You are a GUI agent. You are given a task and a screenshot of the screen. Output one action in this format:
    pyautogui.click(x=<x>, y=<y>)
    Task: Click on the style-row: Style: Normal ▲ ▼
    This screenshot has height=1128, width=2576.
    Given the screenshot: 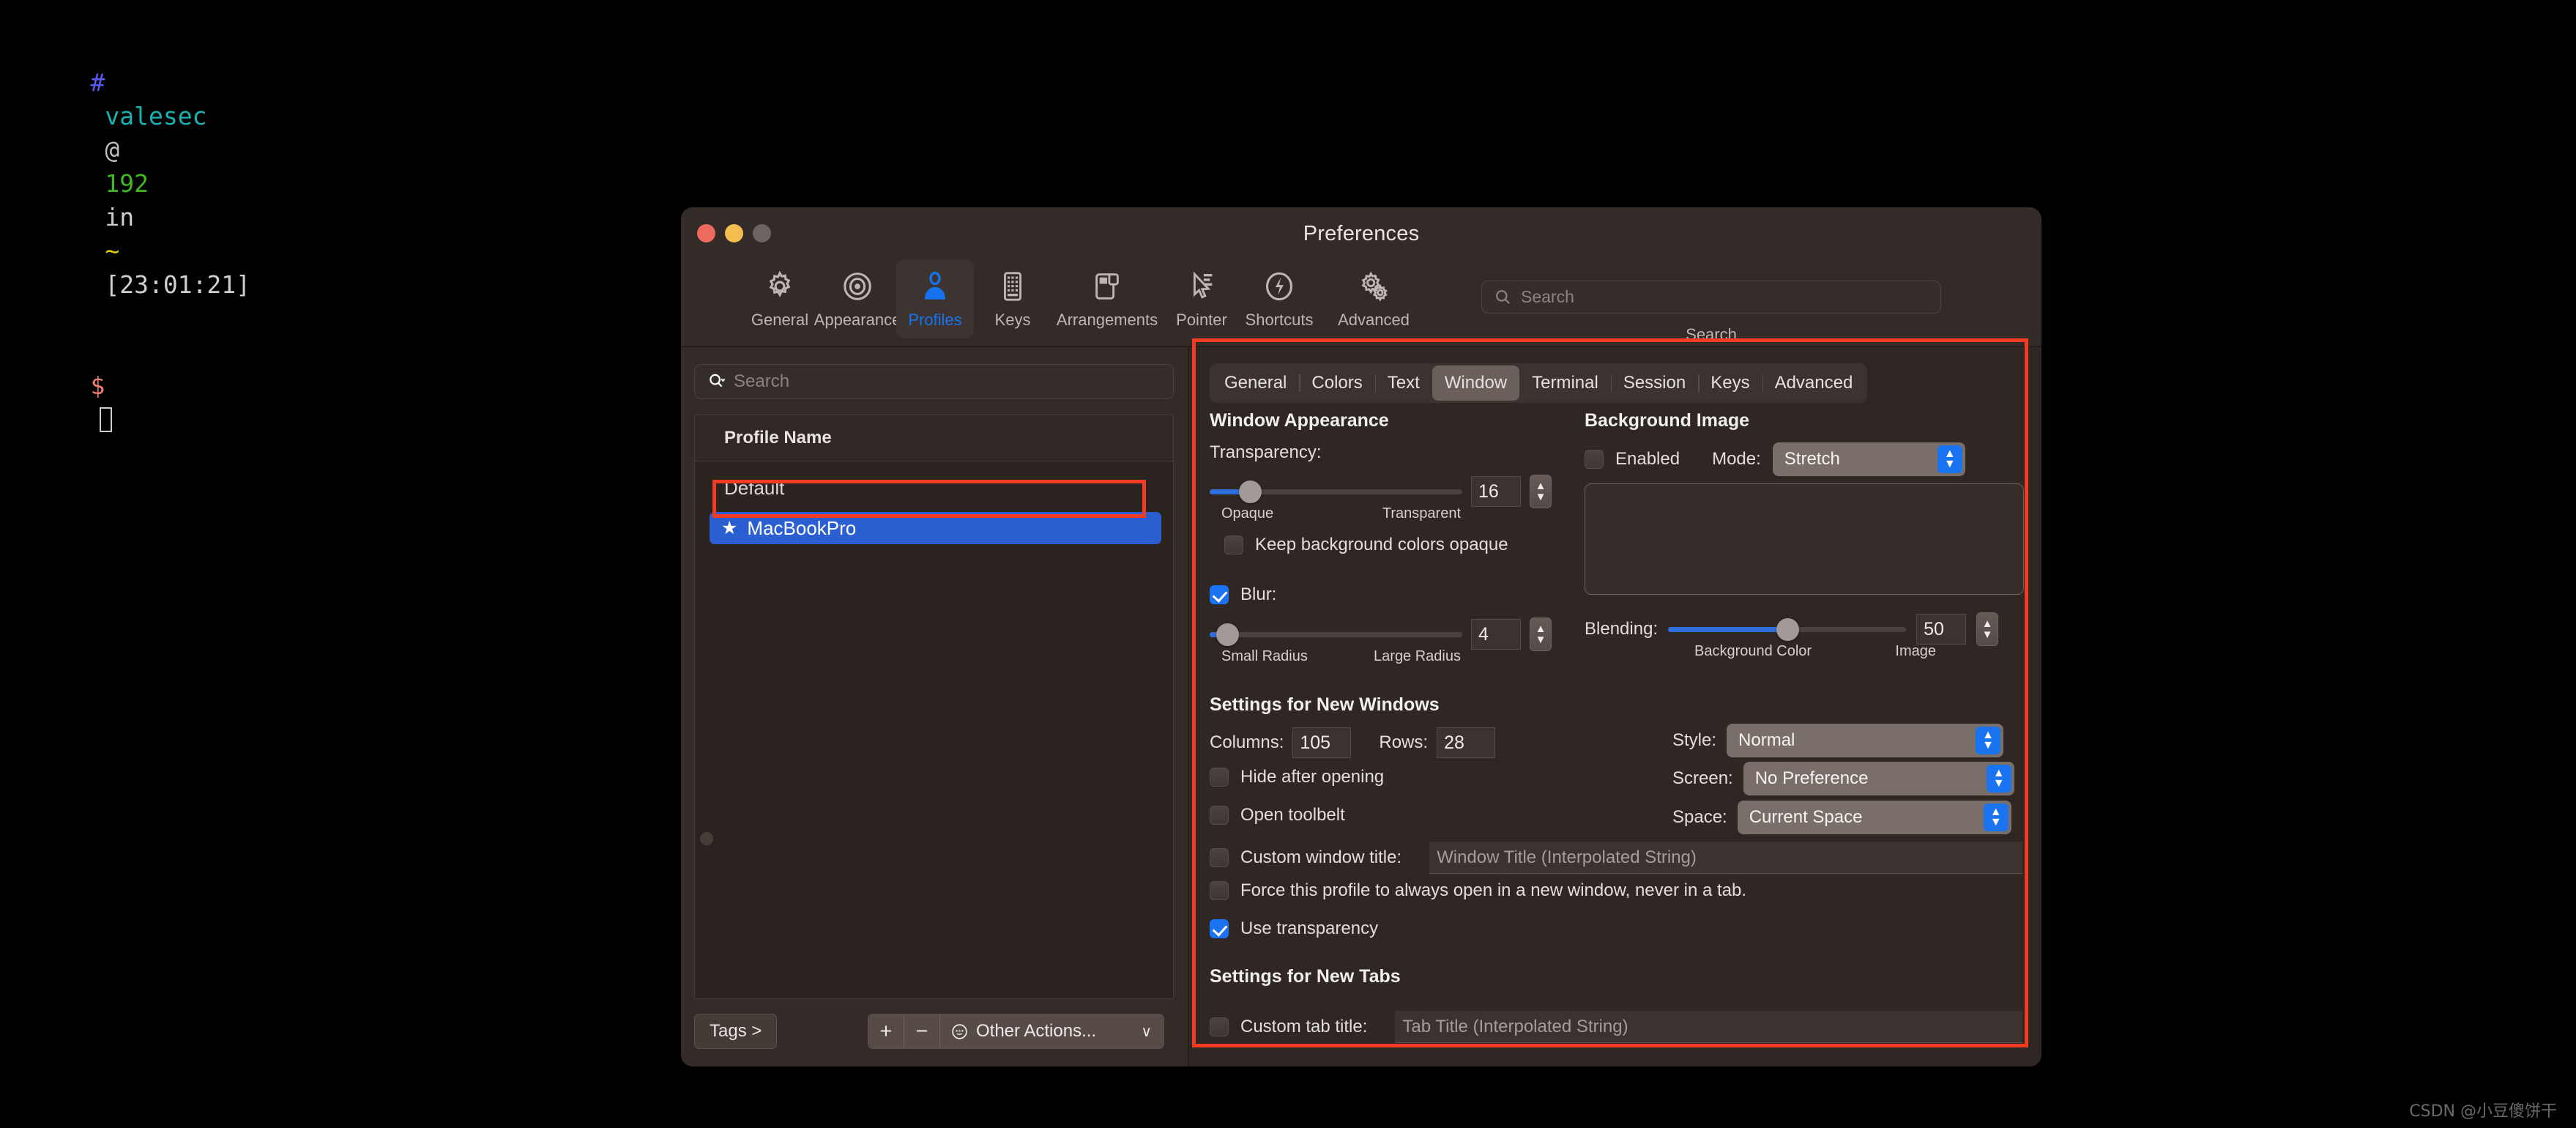 What is the action you would take?
    pyautogui.click(x=1838, y=740)
    